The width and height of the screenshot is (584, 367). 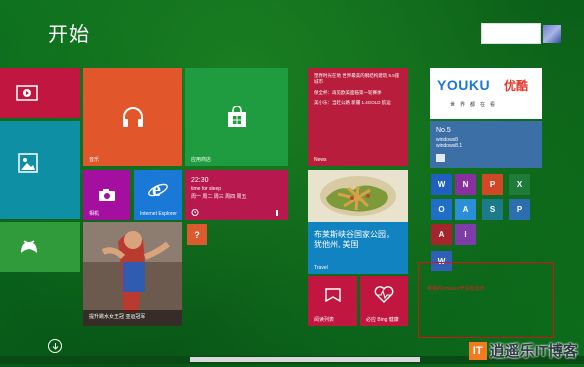 I want to click on win81-app-icon, so click(x=440, y=158).